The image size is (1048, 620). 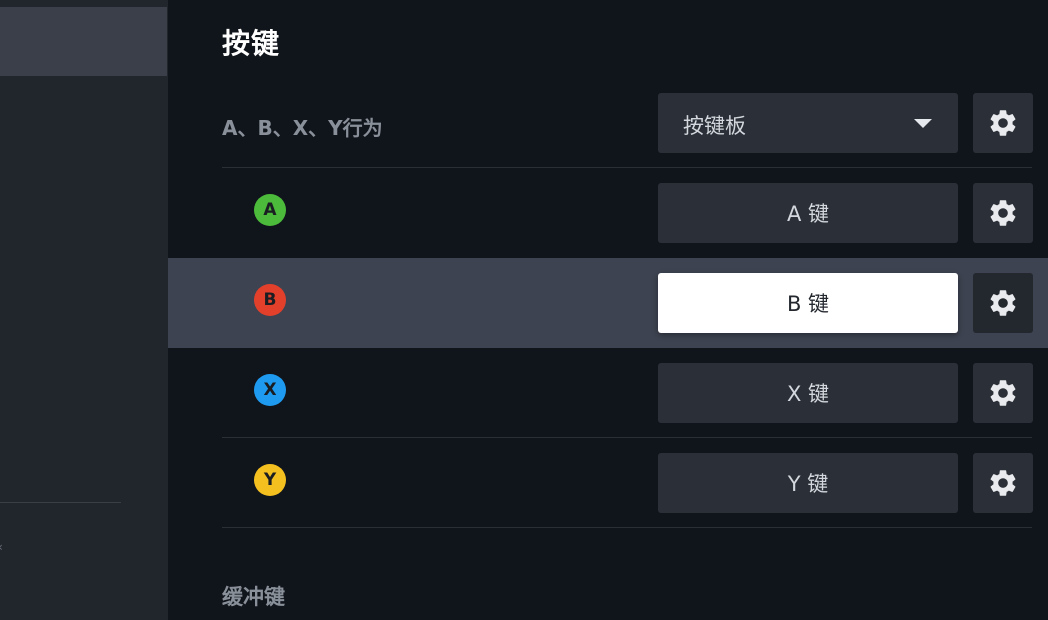 I want to click on x-button-badge: X, so click(x=270, y=390).